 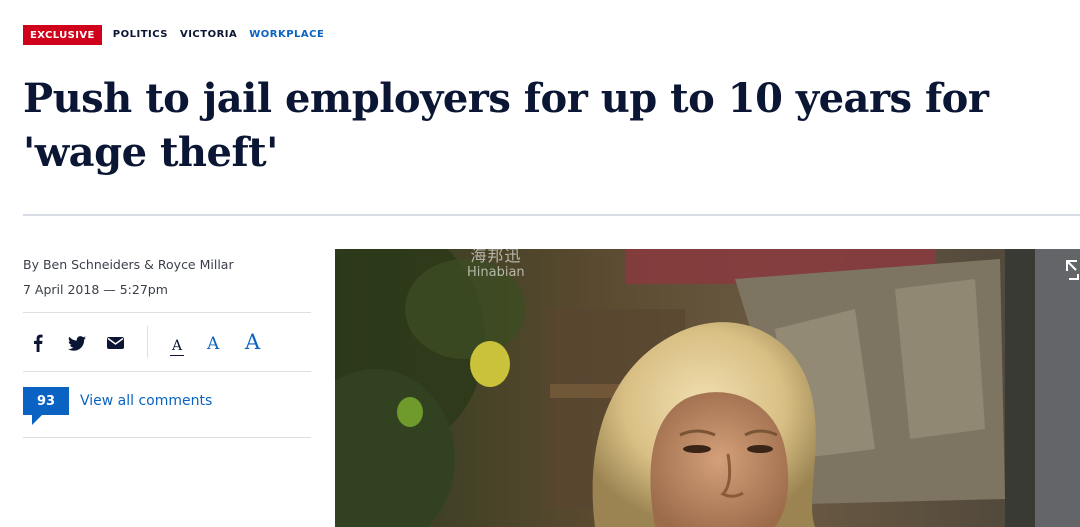 What do you see at coordinates (140, 35) in the screenshot?
I see `tag-politics: POLITICS` at bounding box center [140, 35].